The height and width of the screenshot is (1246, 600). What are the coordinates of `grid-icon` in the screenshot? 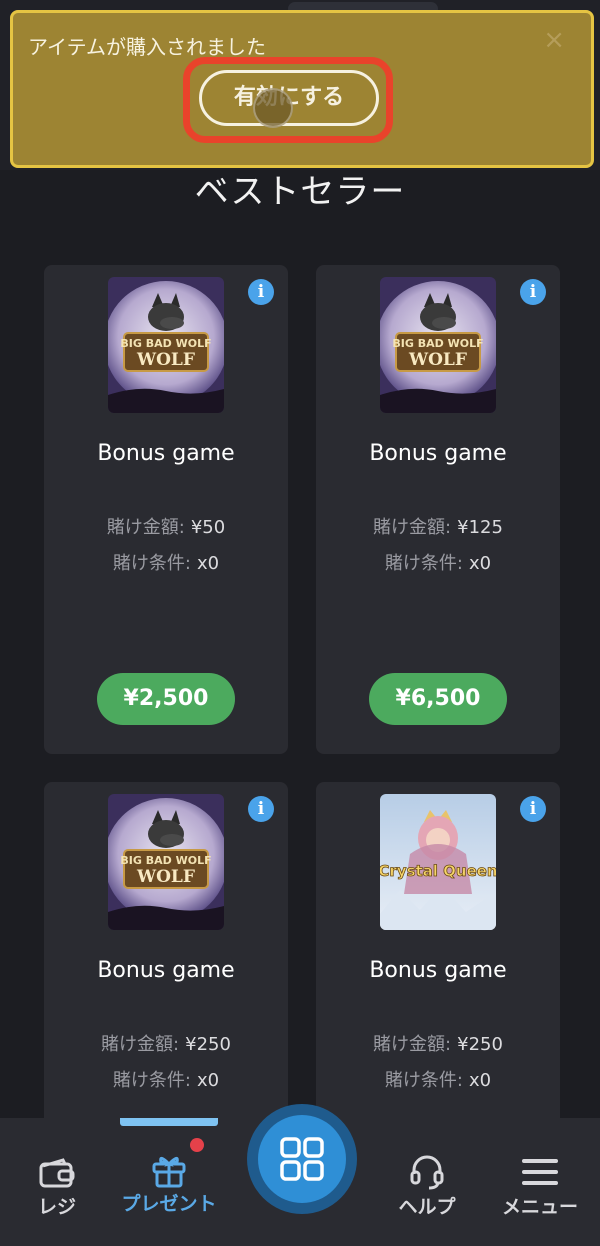 It's located at (302, 1159).